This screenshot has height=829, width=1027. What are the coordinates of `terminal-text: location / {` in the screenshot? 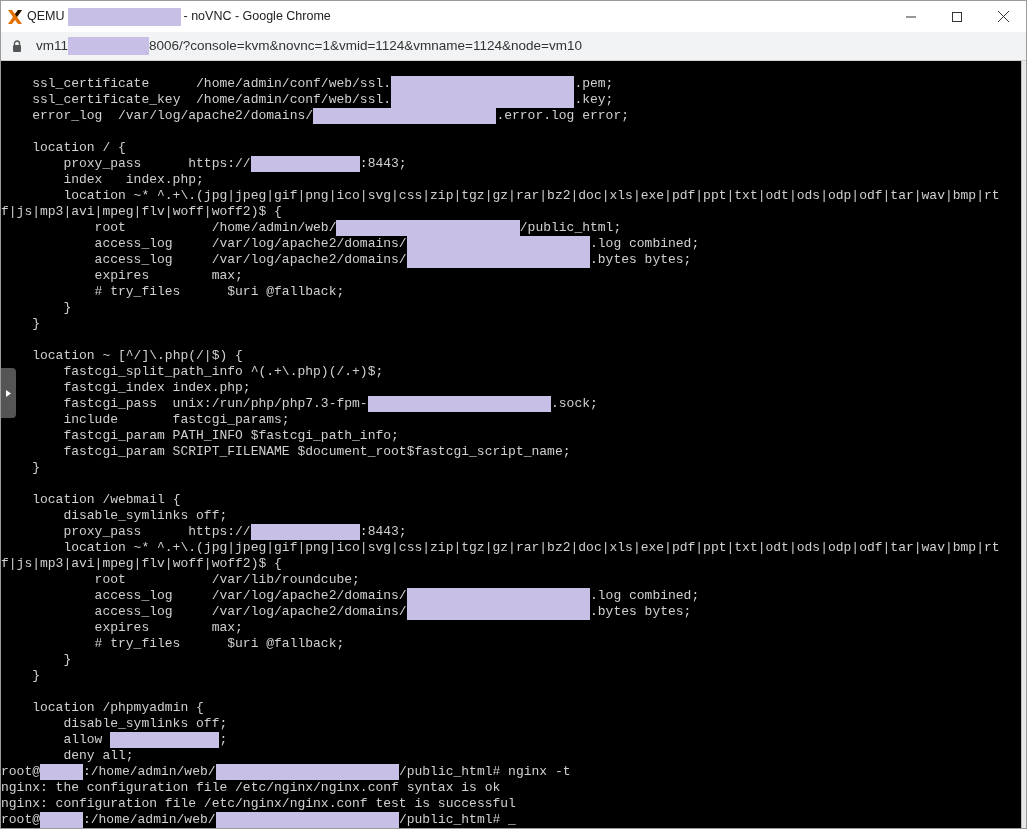 It's located at (79, 148).